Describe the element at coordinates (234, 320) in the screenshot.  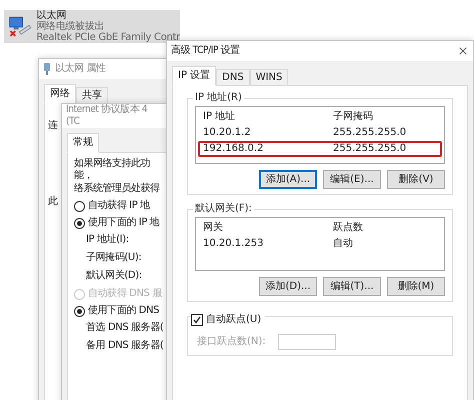
I see `checkbox-label: 自动跃点(U)` at that location.